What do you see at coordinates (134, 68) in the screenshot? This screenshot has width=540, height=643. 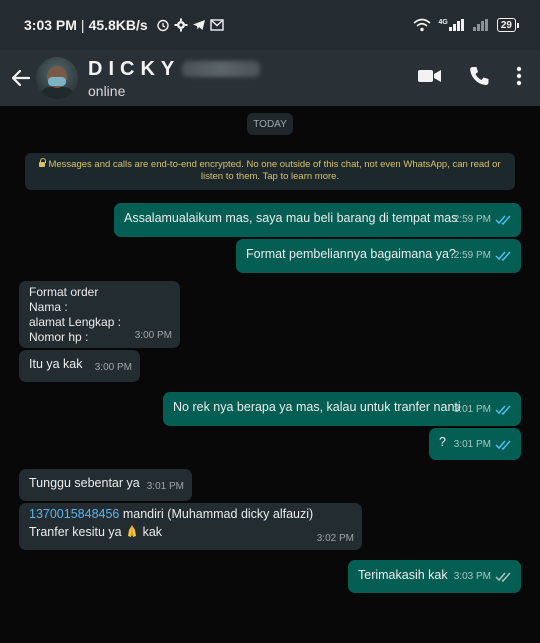 I see `contact-name: DICKY` at bounding box center [134, 68].